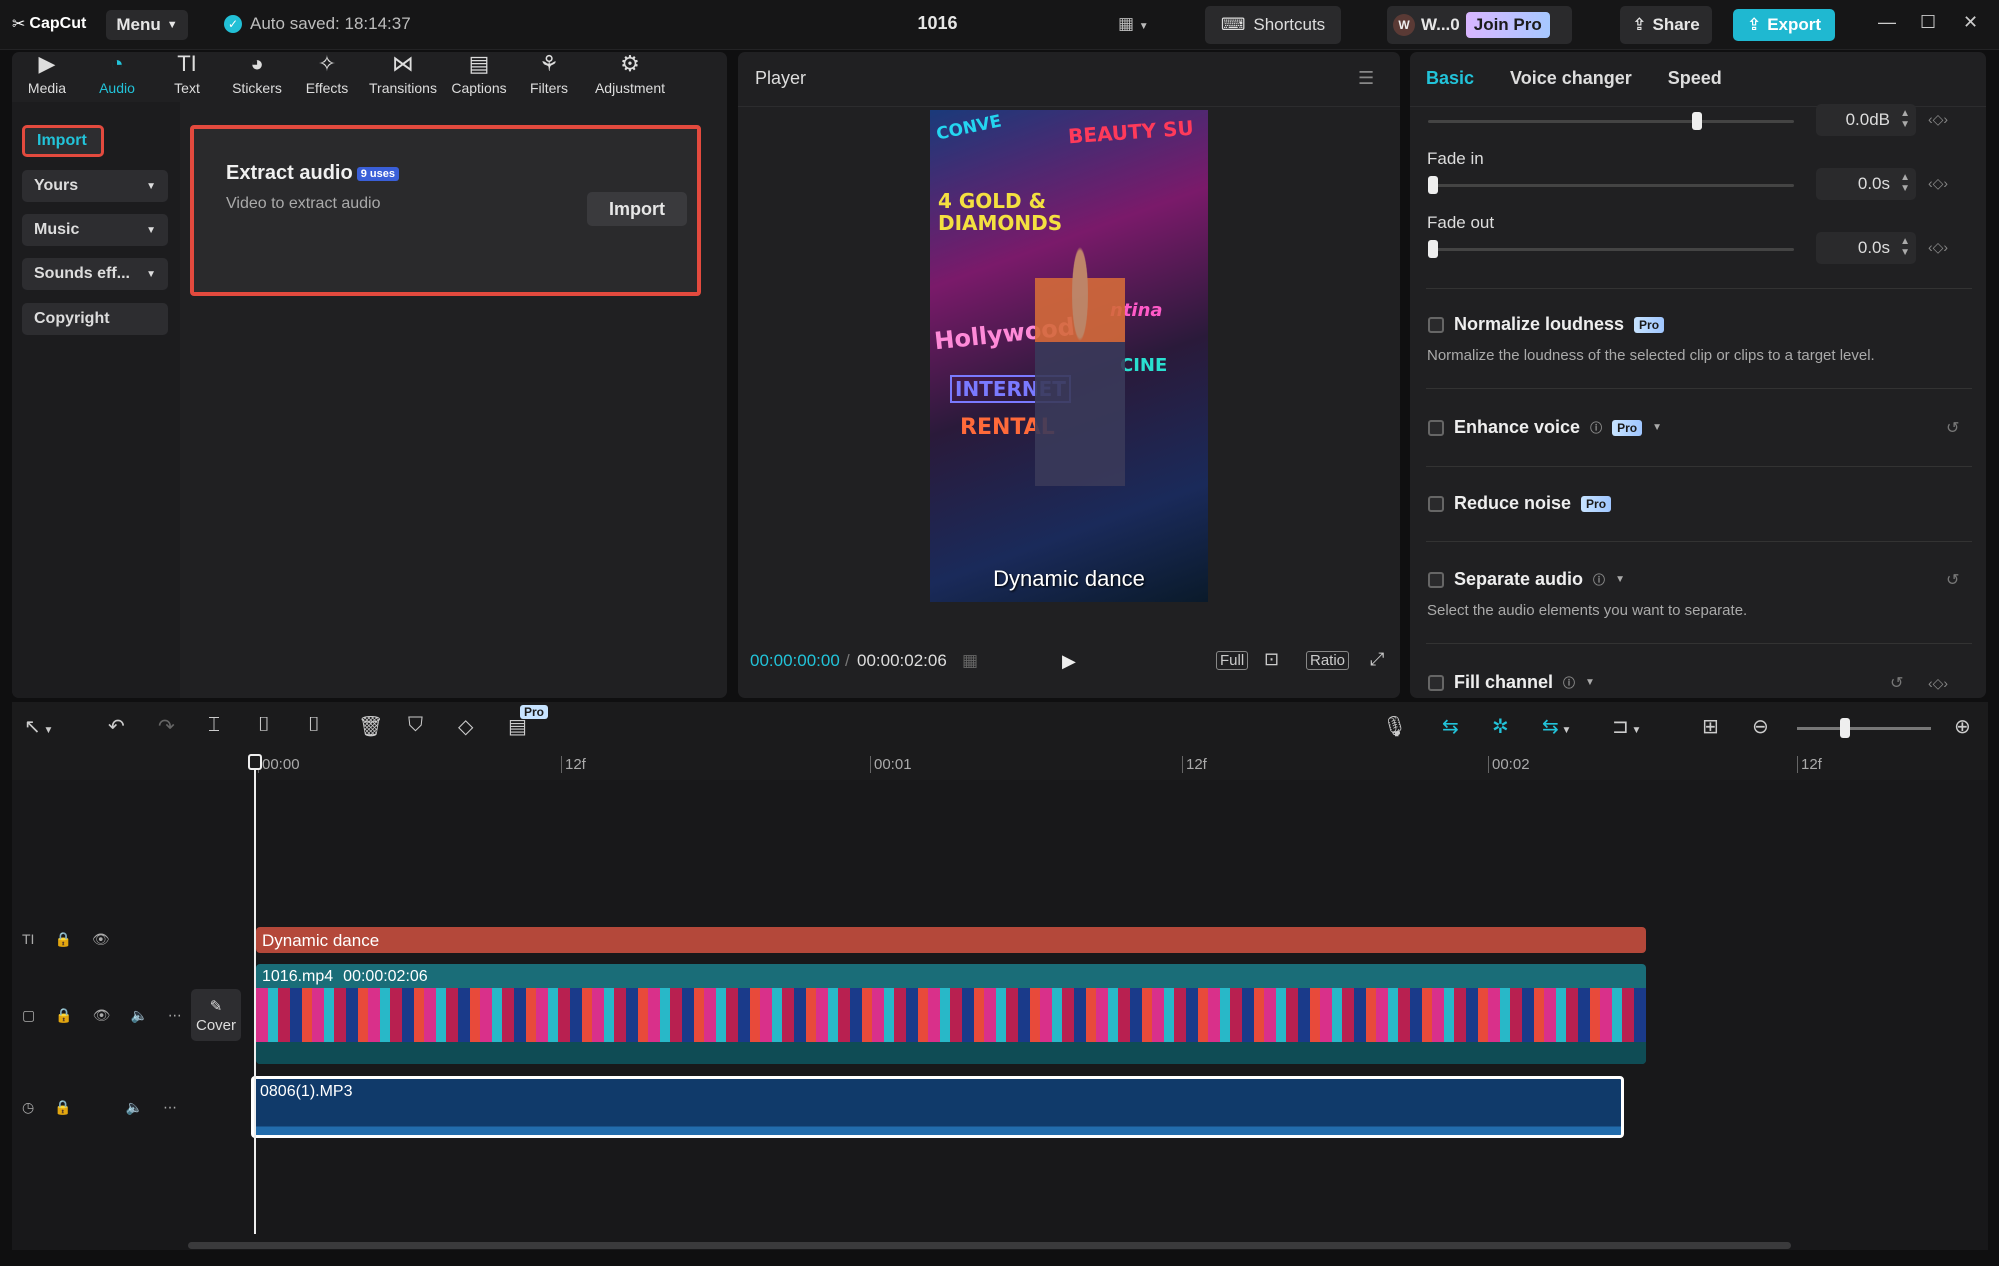  I want to click on fill-channel-checkbox, so click(1436, 682).